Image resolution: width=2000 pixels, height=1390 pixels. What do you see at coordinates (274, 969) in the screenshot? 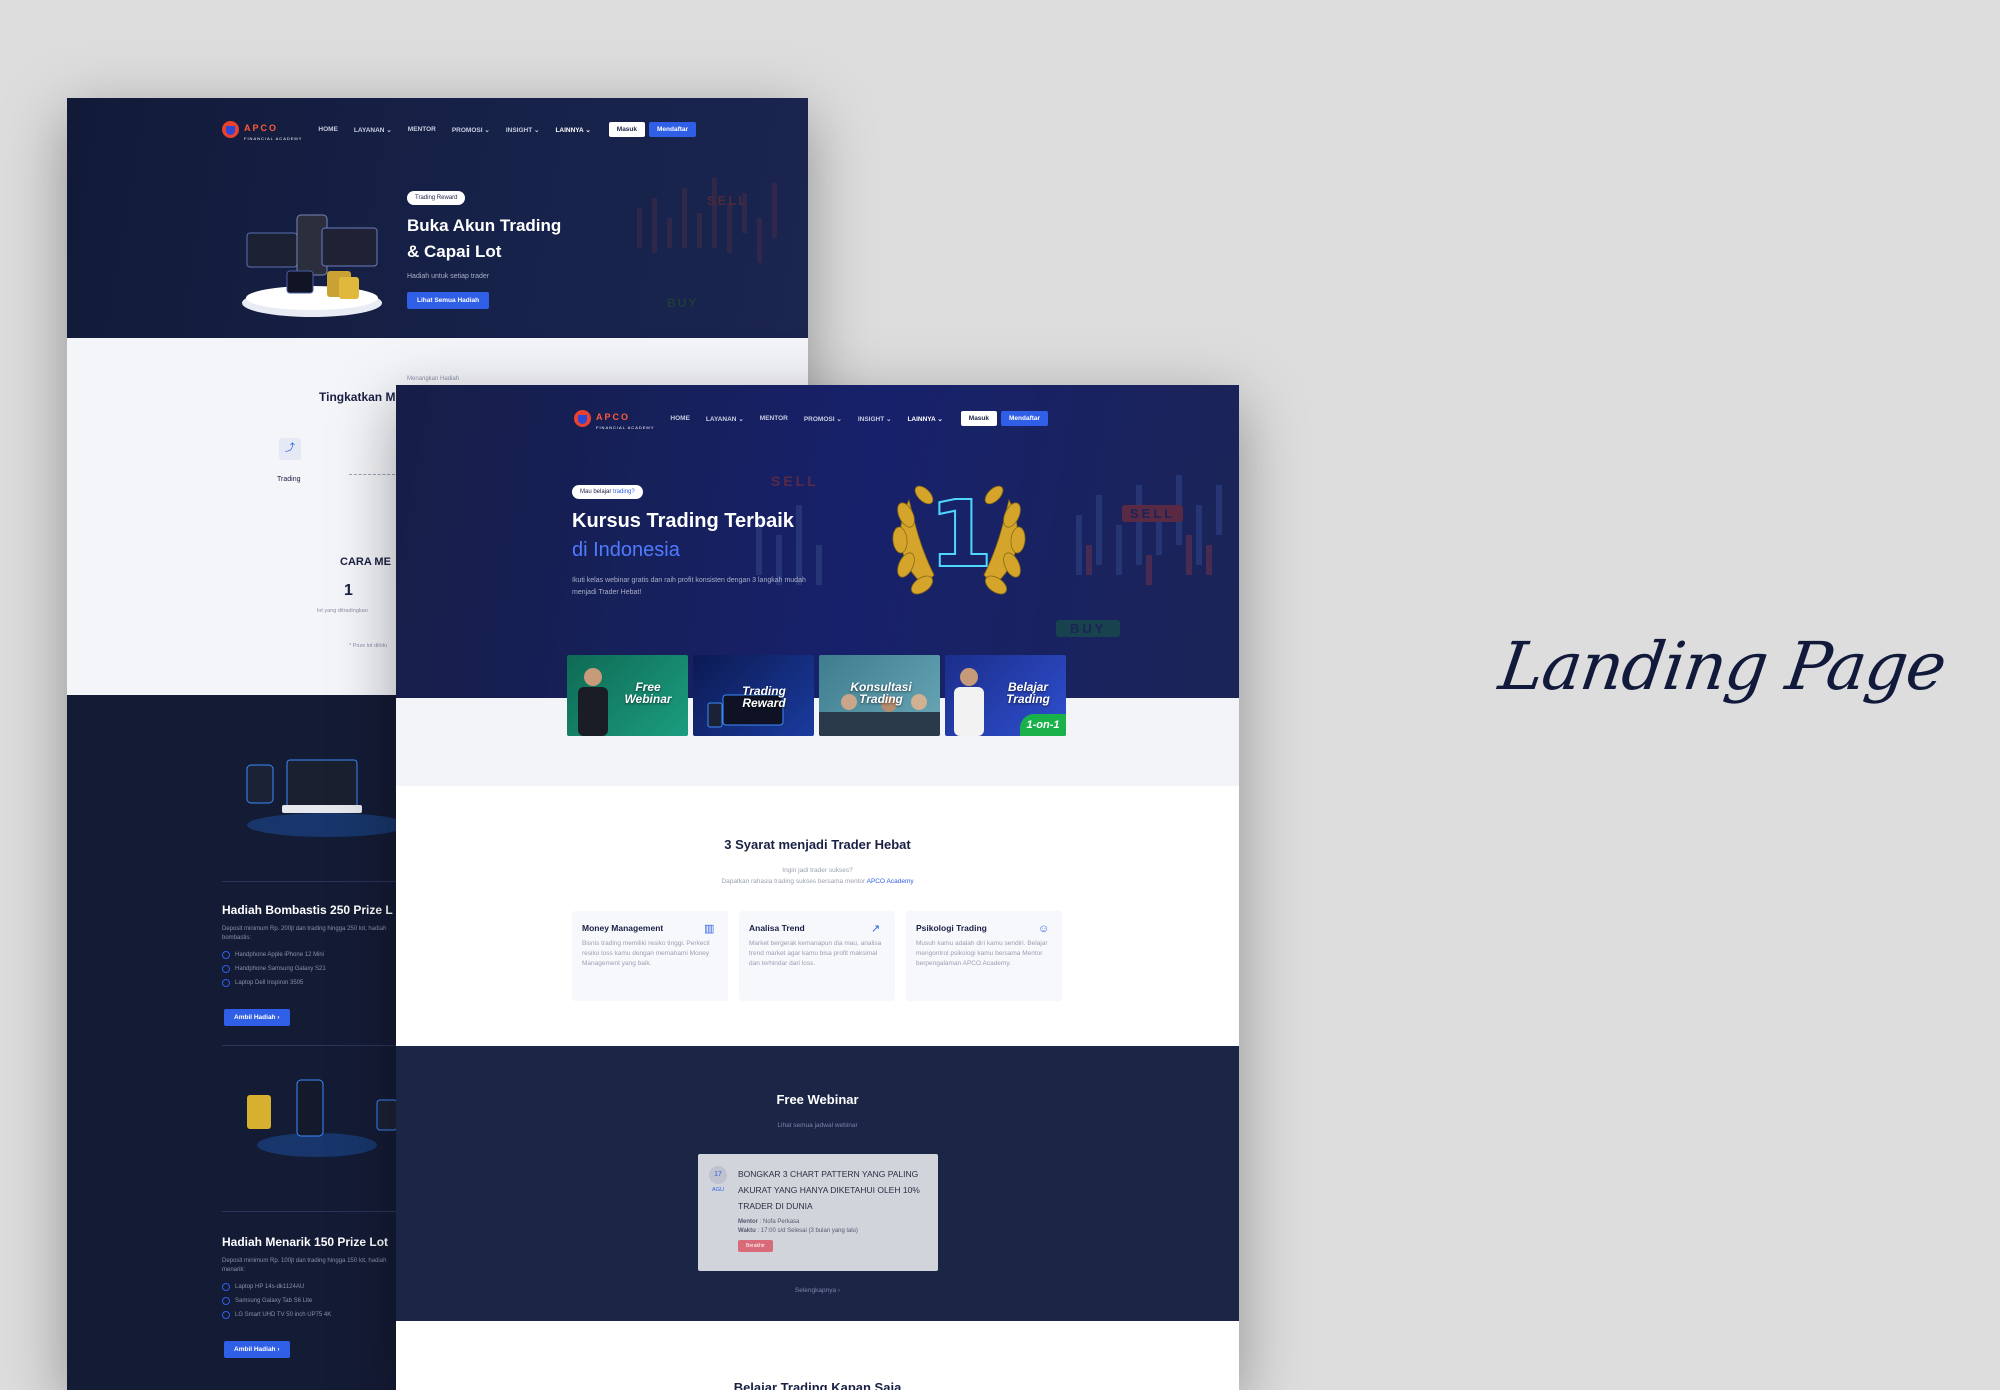
I see `list-item: Handphone Samsung Galaxy S21` at bounding box center [274, 969].